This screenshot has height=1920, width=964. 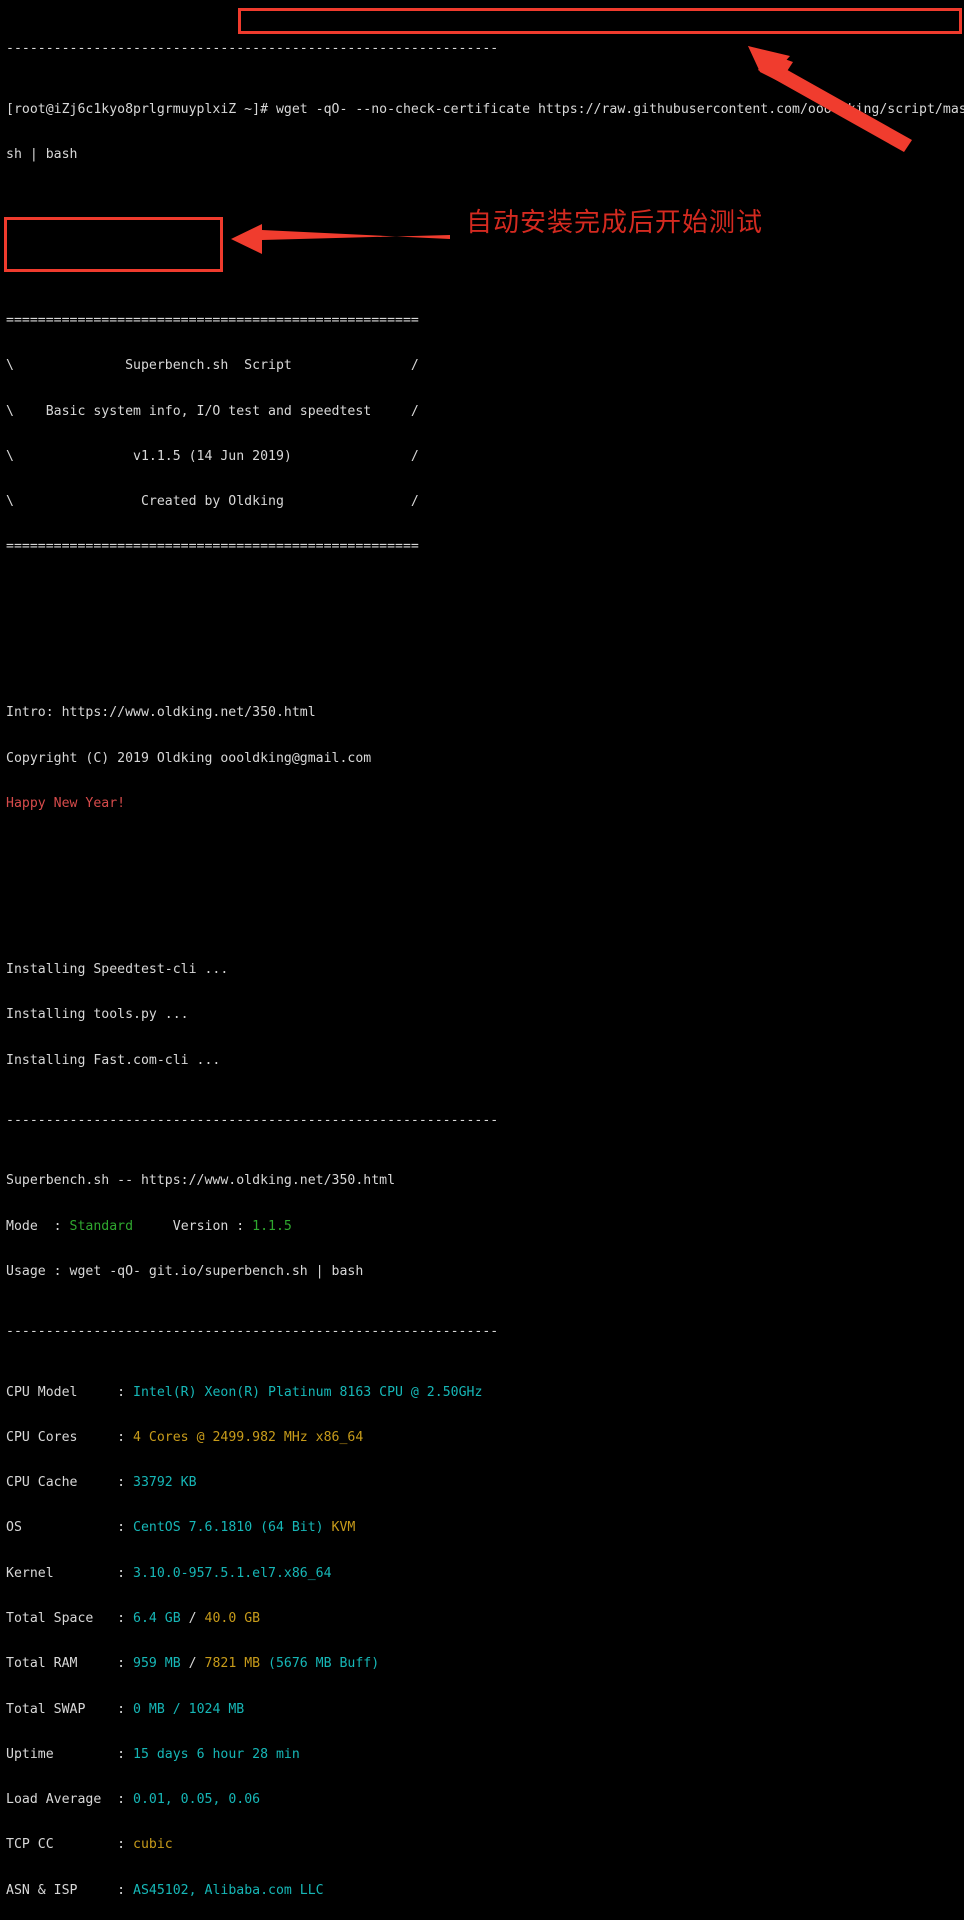 I want to click on sysinfo-value: cubic, so click(x=153, y=1845).